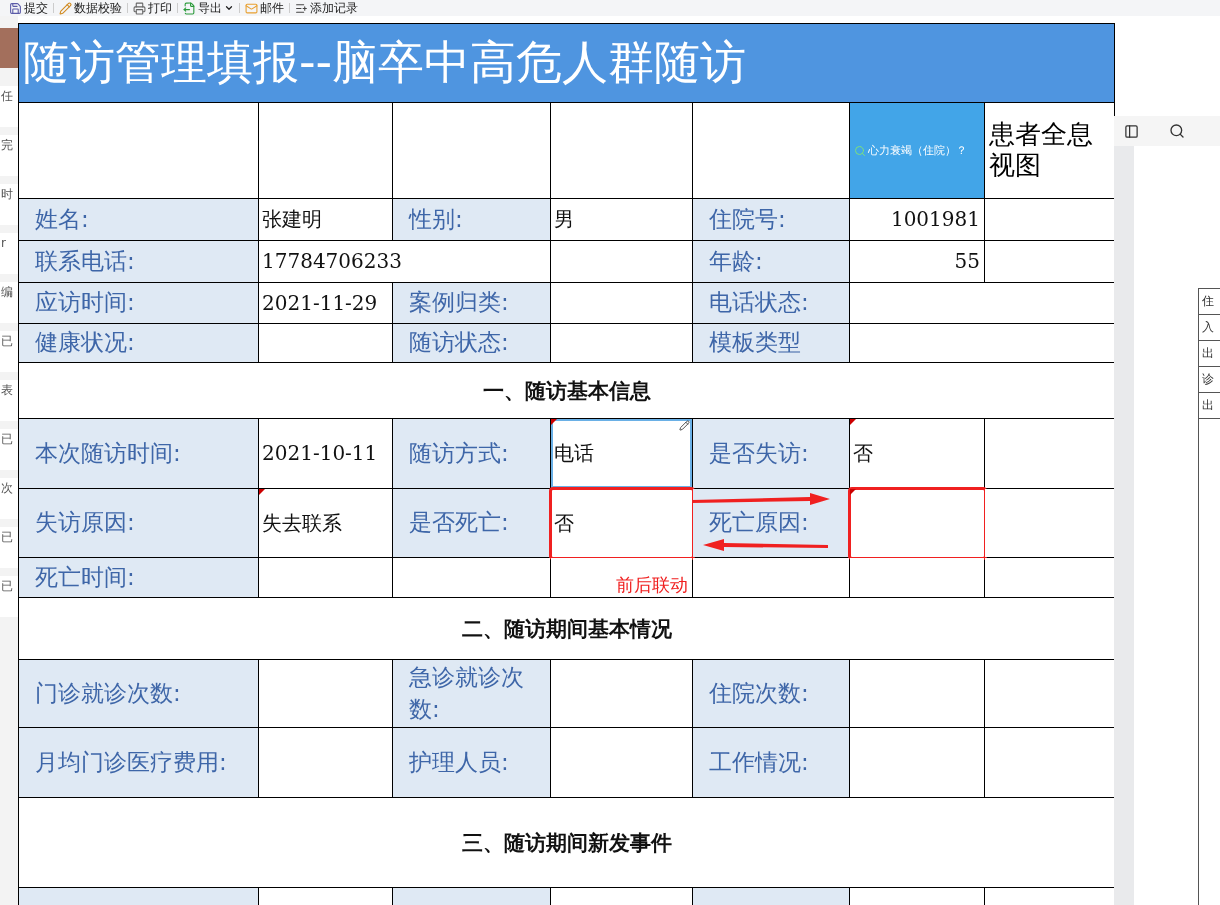  I want to click on document-text: 住, so click(1209, 302).